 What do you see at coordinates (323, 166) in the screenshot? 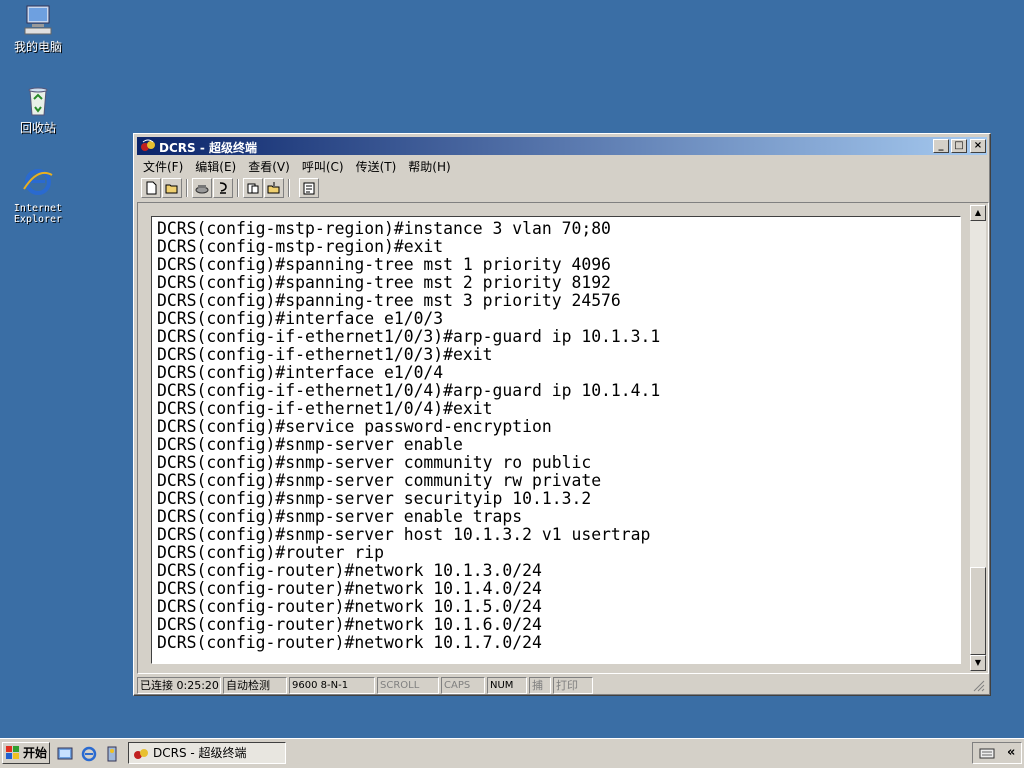
I see `menu-call: 呼叫(C)` at bounding box center [323, 166].